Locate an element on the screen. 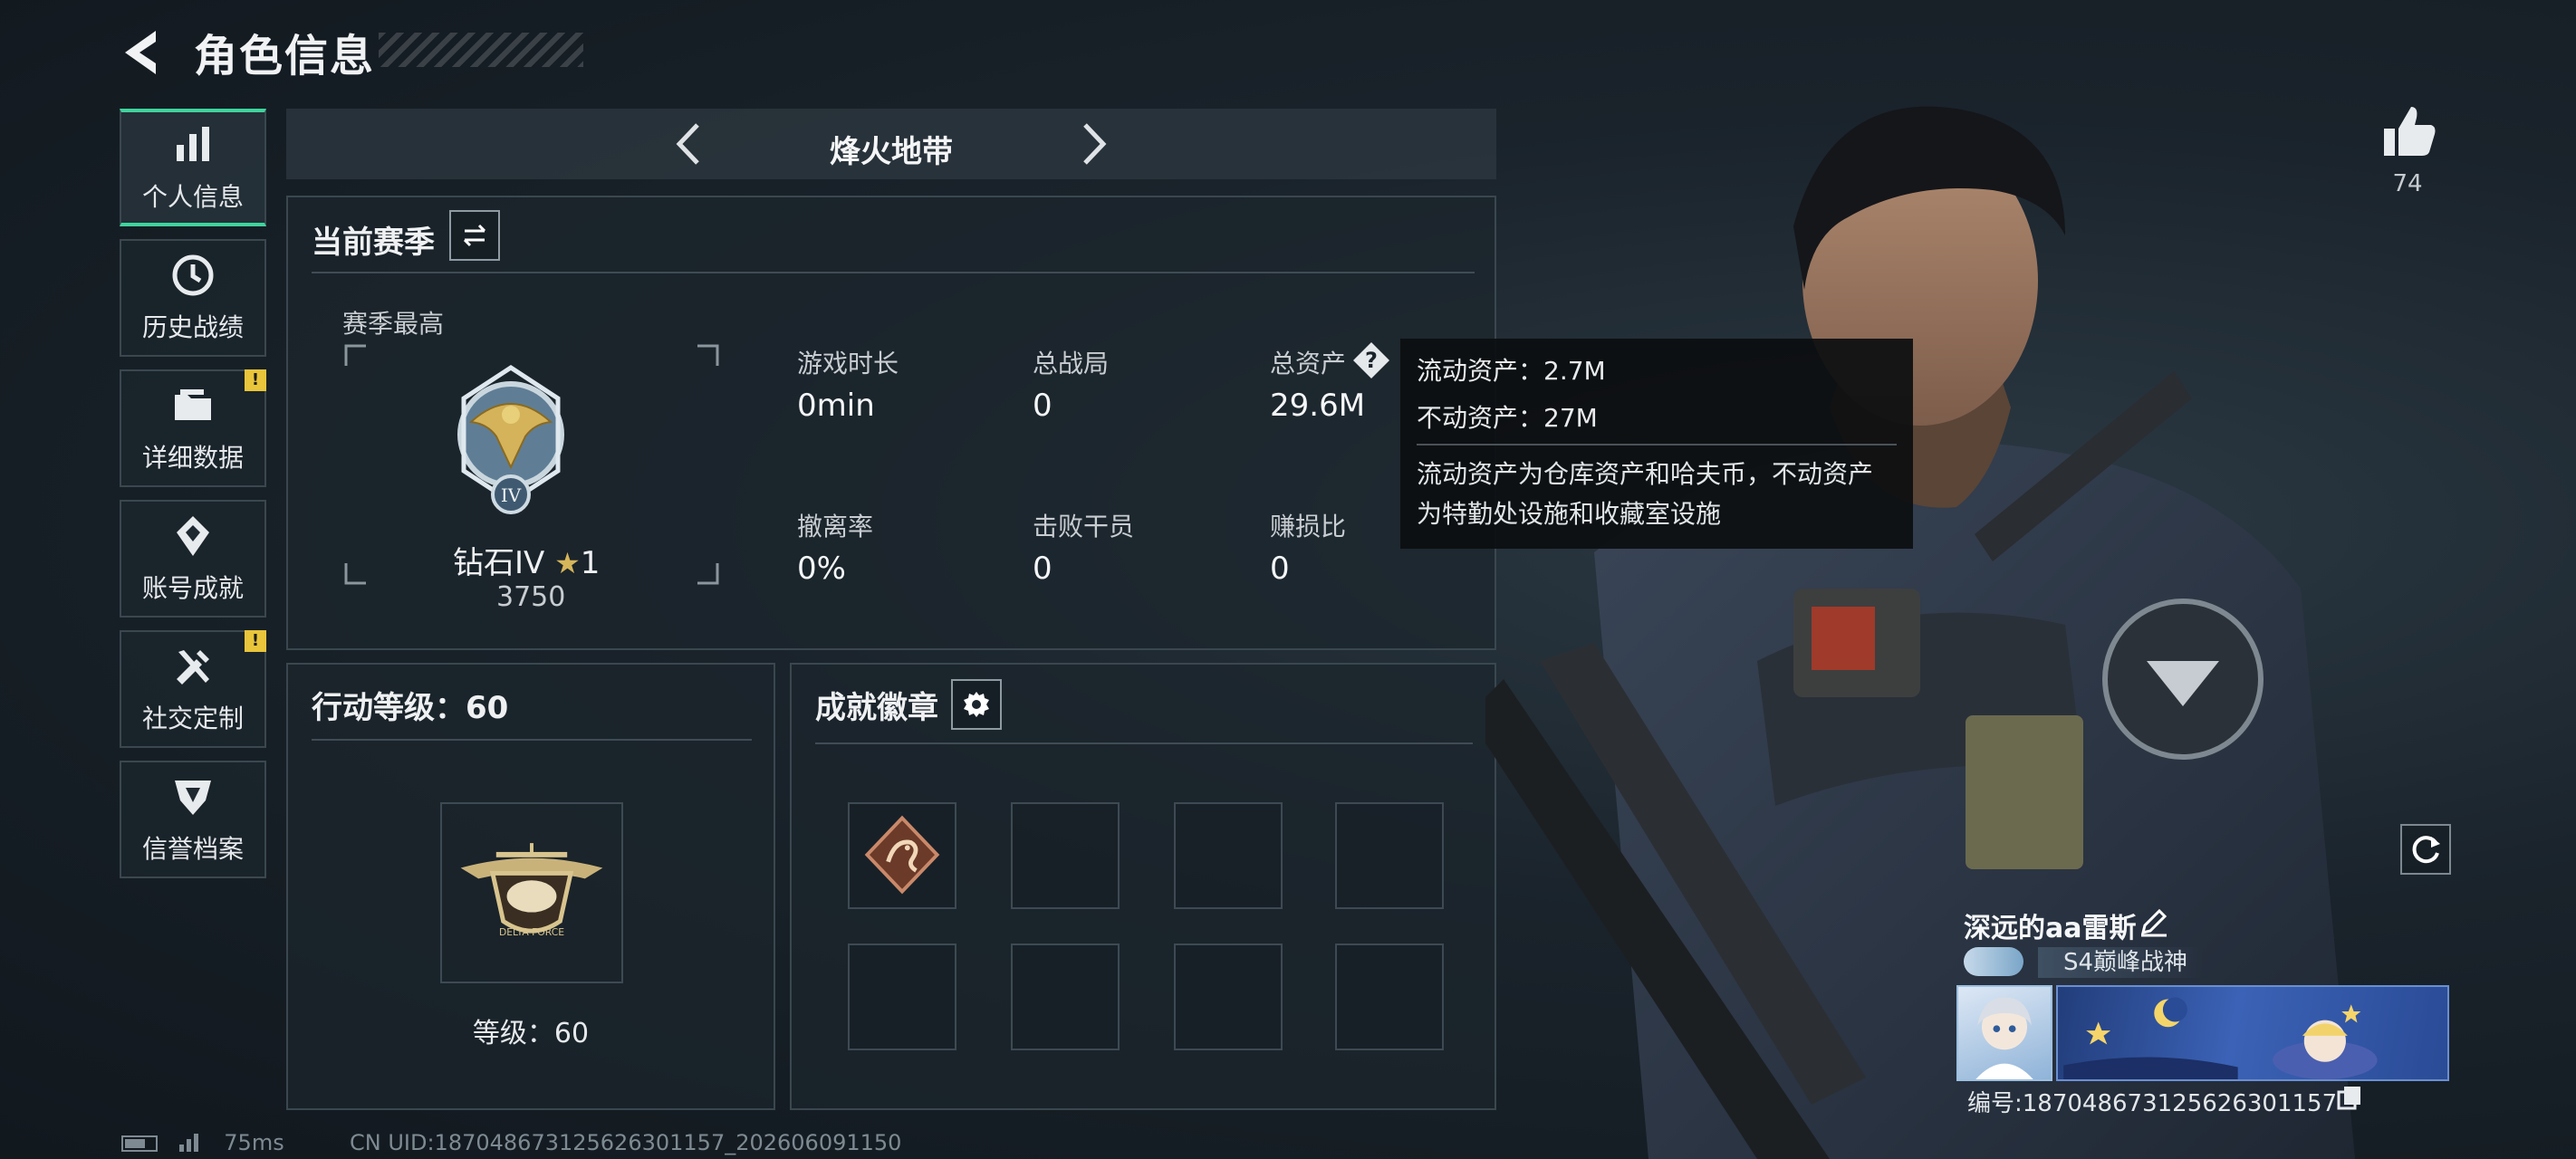 This screenshot has height=1159, width=2576. banner-image is located at coordinates (2220, 1038).